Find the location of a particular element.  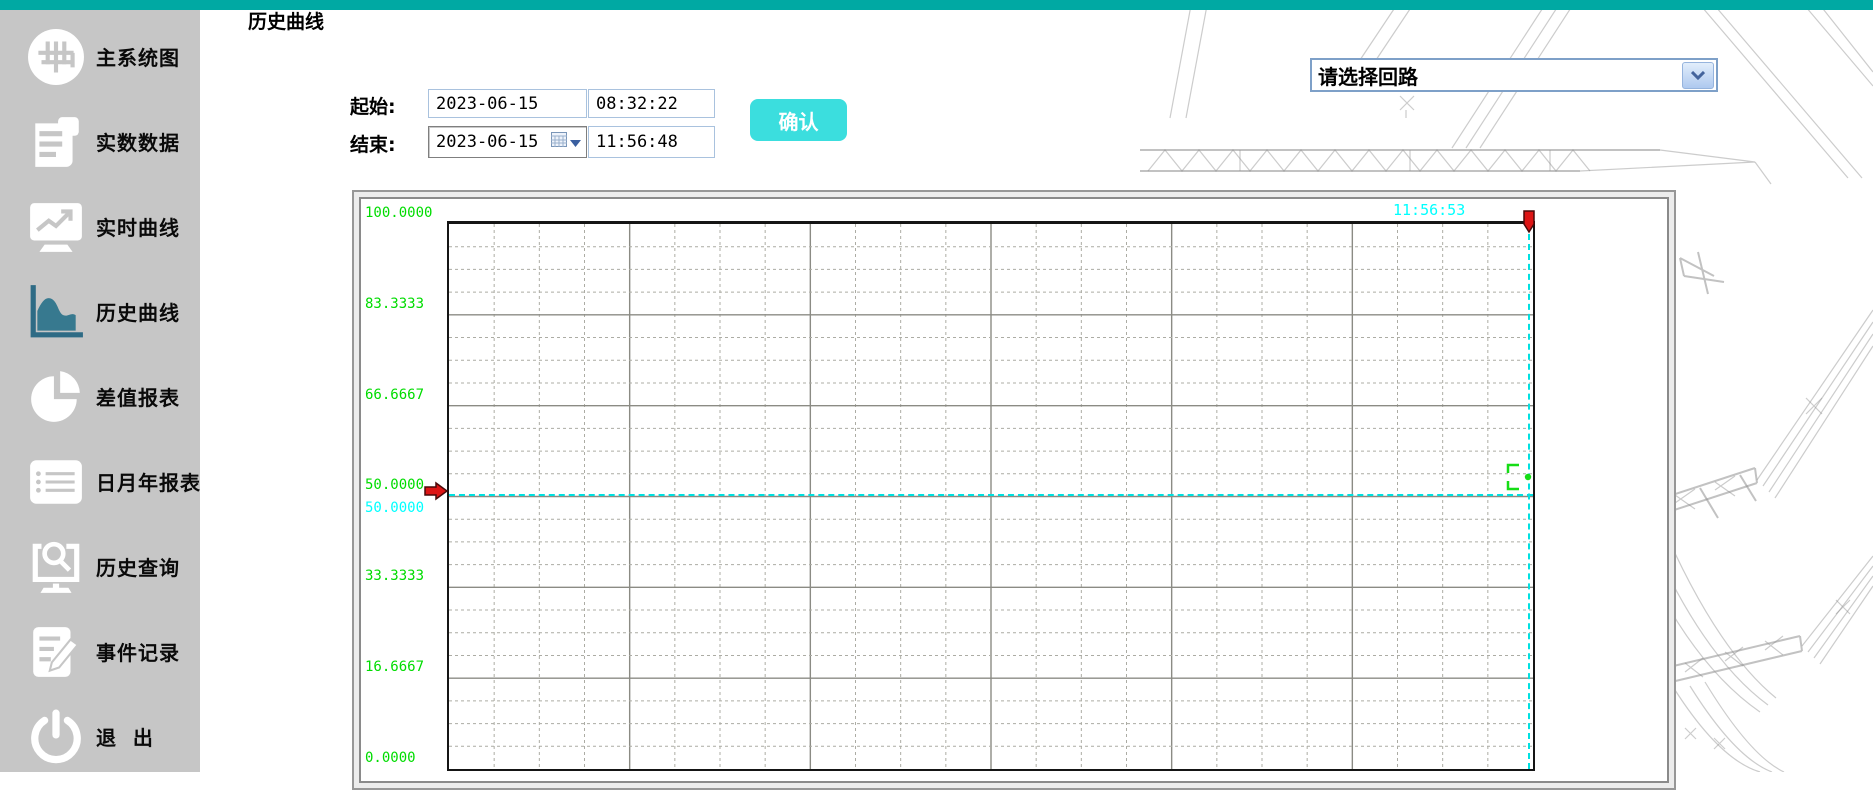

cursor-left-arrow-icon is located at coordinates (436, 491).